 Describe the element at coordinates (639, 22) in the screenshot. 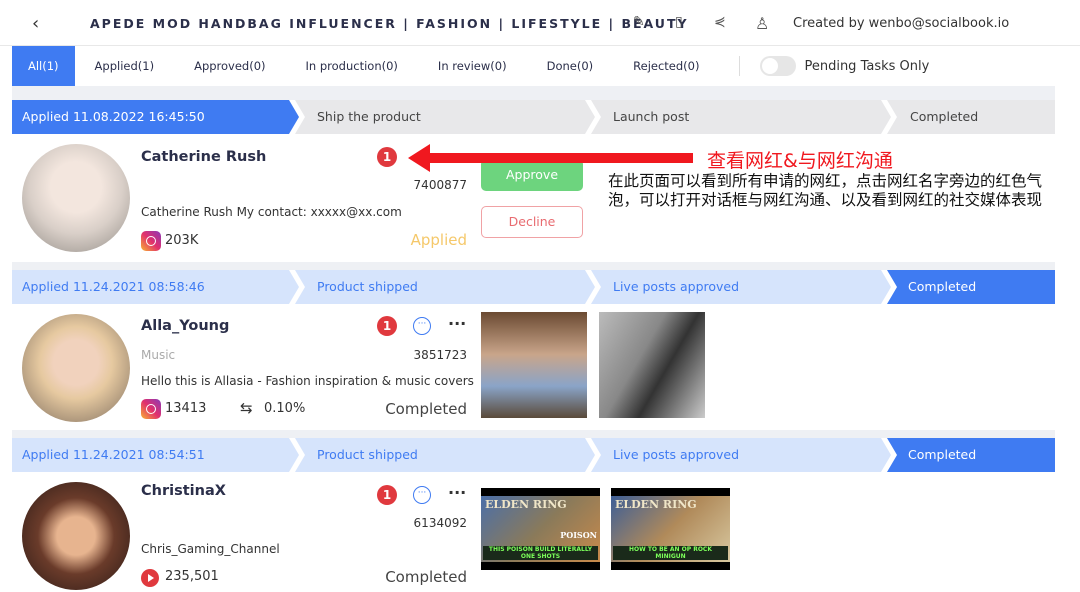

I see `edit-icon: ✎` at that location.